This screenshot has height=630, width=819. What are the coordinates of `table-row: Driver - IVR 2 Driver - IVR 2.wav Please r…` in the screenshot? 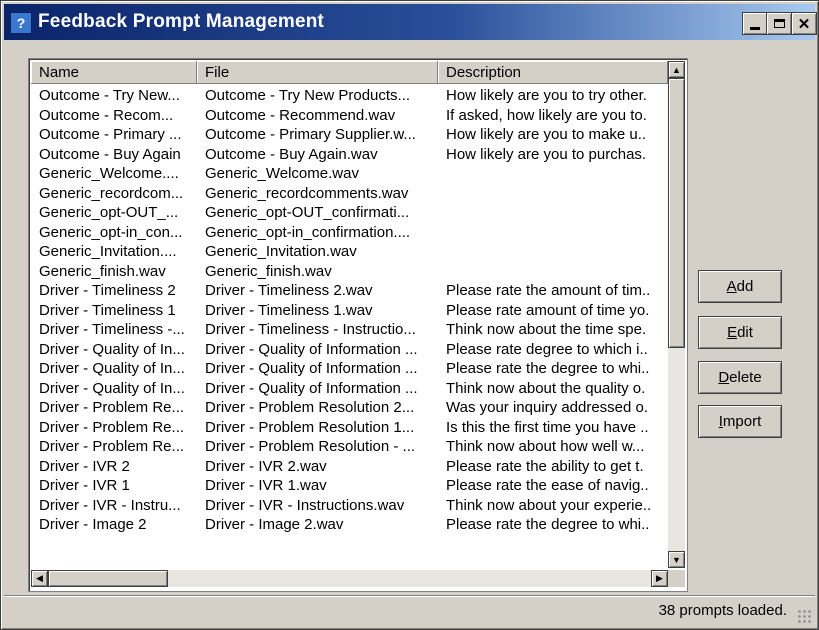 It's located at (349, 467).